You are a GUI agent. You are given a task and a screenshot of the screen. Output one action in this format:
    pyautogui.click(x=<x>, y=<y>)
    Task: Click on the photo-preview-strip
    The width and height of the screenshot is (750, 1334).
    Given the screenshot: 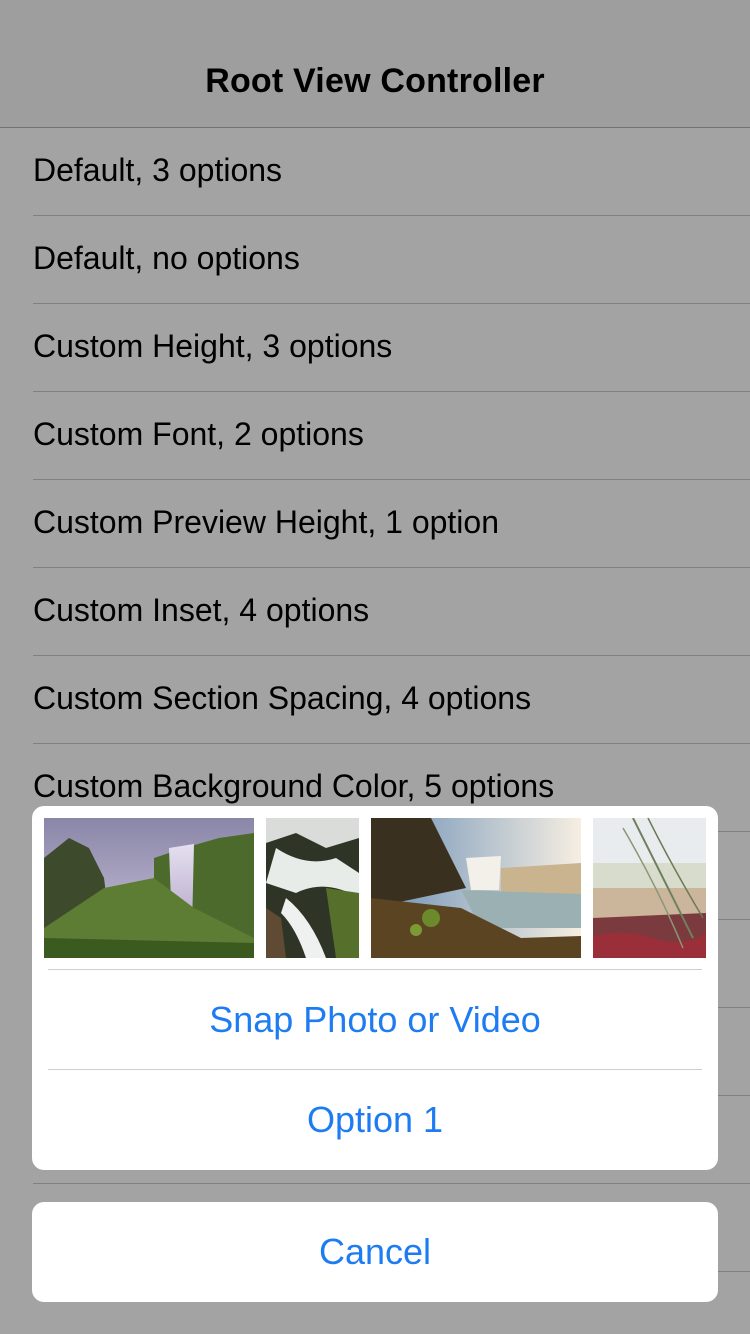 What is the action you would take?
    pyautogui.click(x=375, y=888)
    